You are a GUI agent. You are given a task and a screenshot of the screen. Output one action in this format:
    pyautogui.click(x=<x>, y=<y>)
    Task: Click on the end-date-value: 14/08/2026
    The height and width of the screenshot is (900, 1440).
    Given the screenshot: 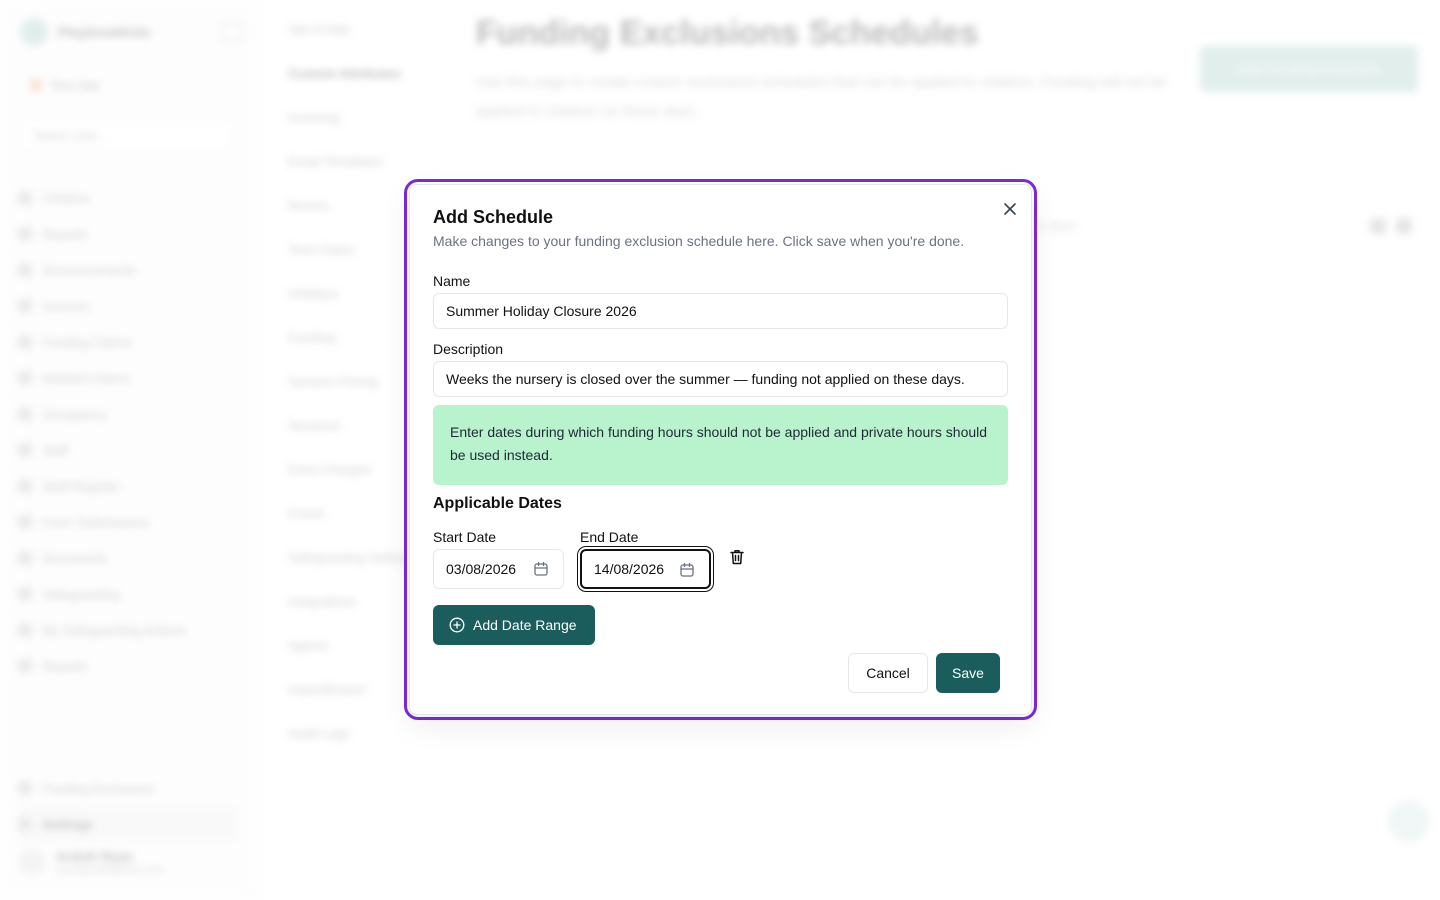 What is the action you would take?
    pyautogui.click(x=629, y=569)
    